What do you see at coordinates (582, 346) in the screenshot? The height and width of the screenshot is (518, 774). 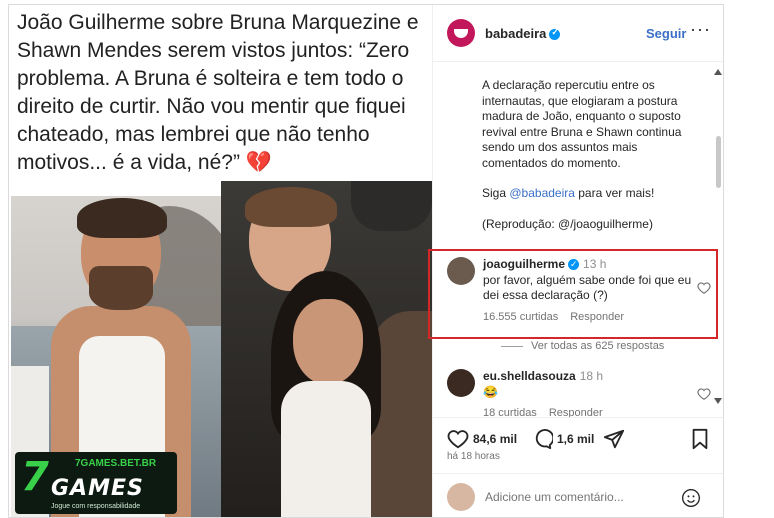 I see `view-replies-link: Ver todas as 625 respostas` at bounding box center [582, 346].